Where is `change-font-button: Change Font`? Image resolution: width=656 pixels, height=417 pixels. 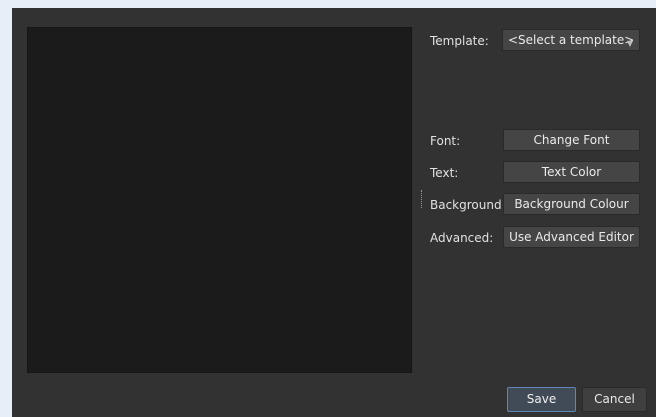
change-font-button: Change Font is located at coordinates (571, 140).